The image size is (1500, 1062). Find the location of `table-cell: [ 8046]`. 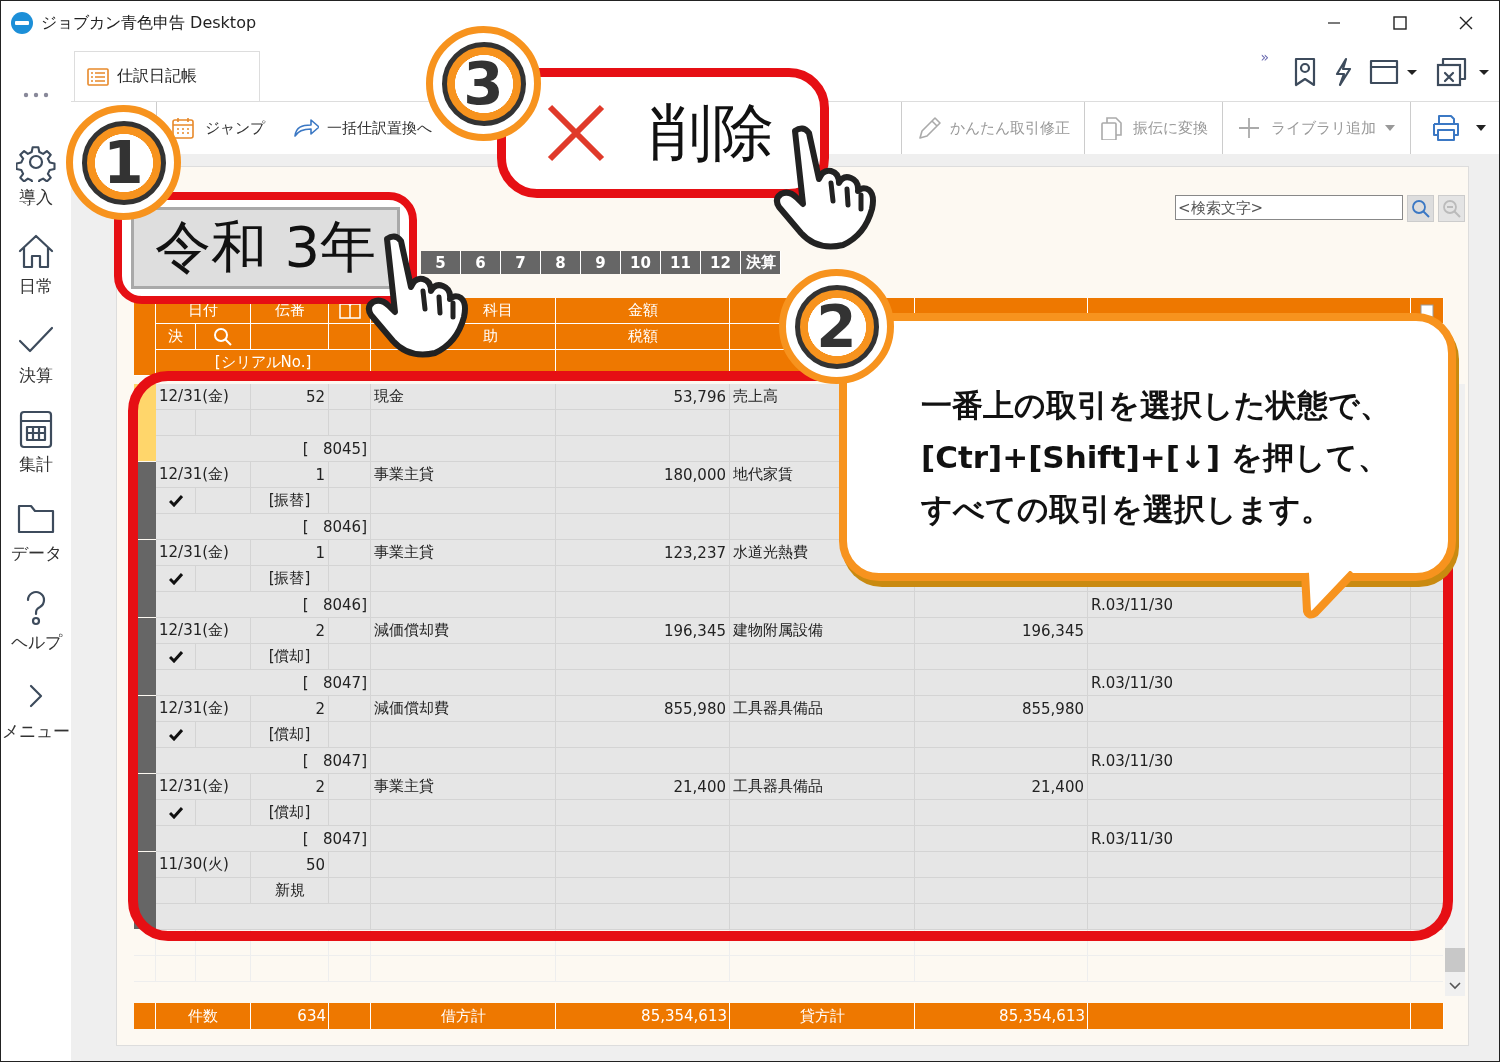

table-cell: [ 8046] is located at coordinates (263, 605).